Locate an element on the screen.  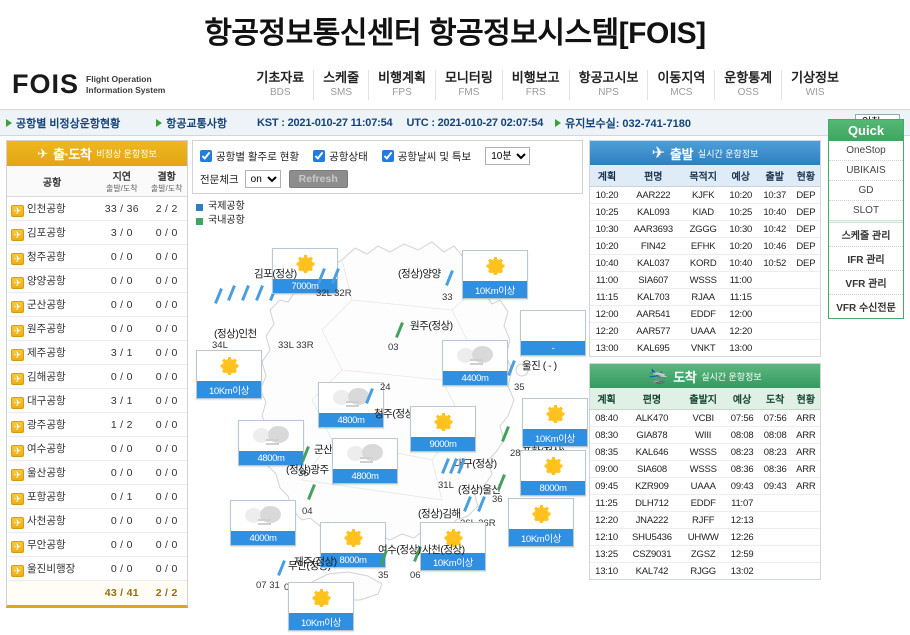
nav-item-oss: 운항통계 OSS is located at coordinates (747, 84).